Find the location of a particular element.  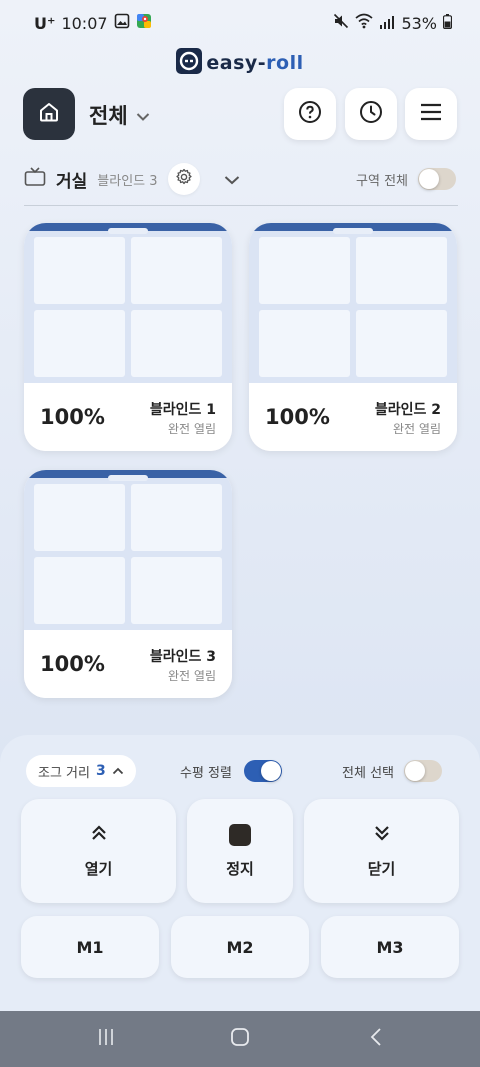

home-nav-button is located at coordinates (240, 1039).